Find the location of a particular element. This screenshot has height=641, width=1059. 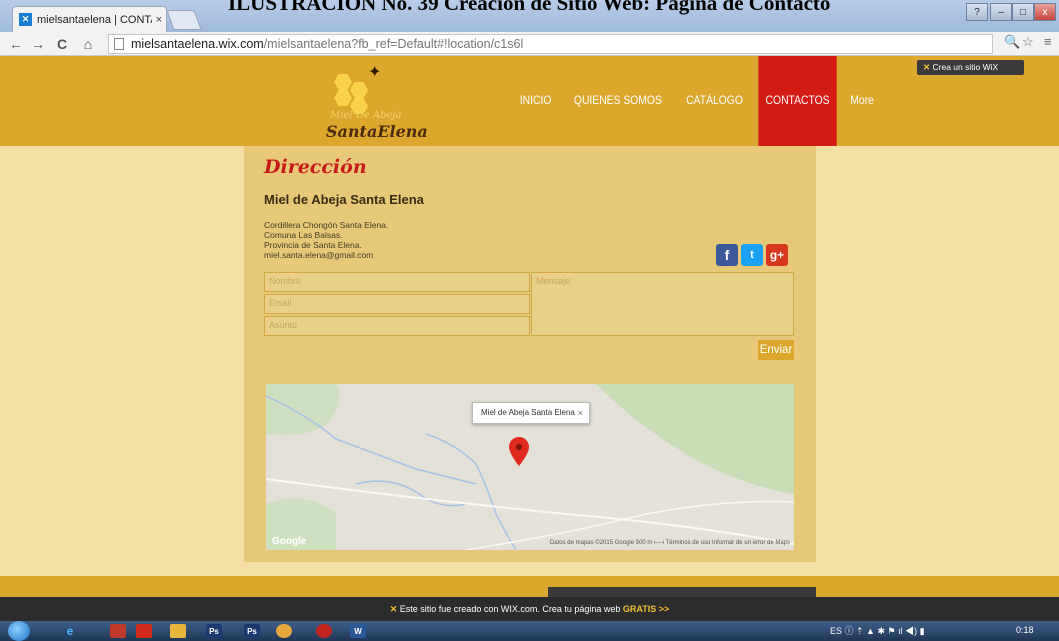

map-info-title: Miel de Abeja Santa Elena is located at coordinates (528, 412).